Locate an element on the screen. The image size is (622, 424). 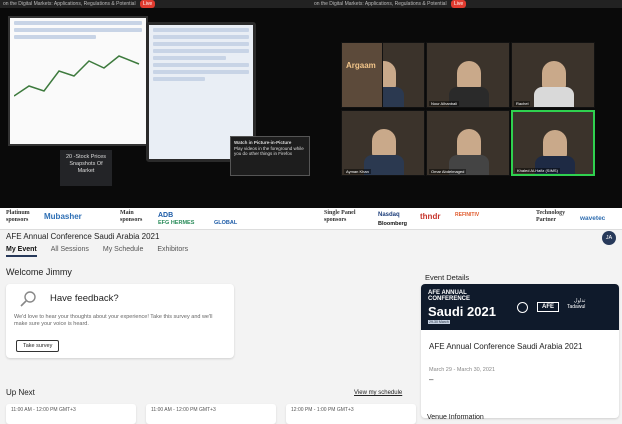
participant-name: Ayman Khan is located at coordinates (357, 171).